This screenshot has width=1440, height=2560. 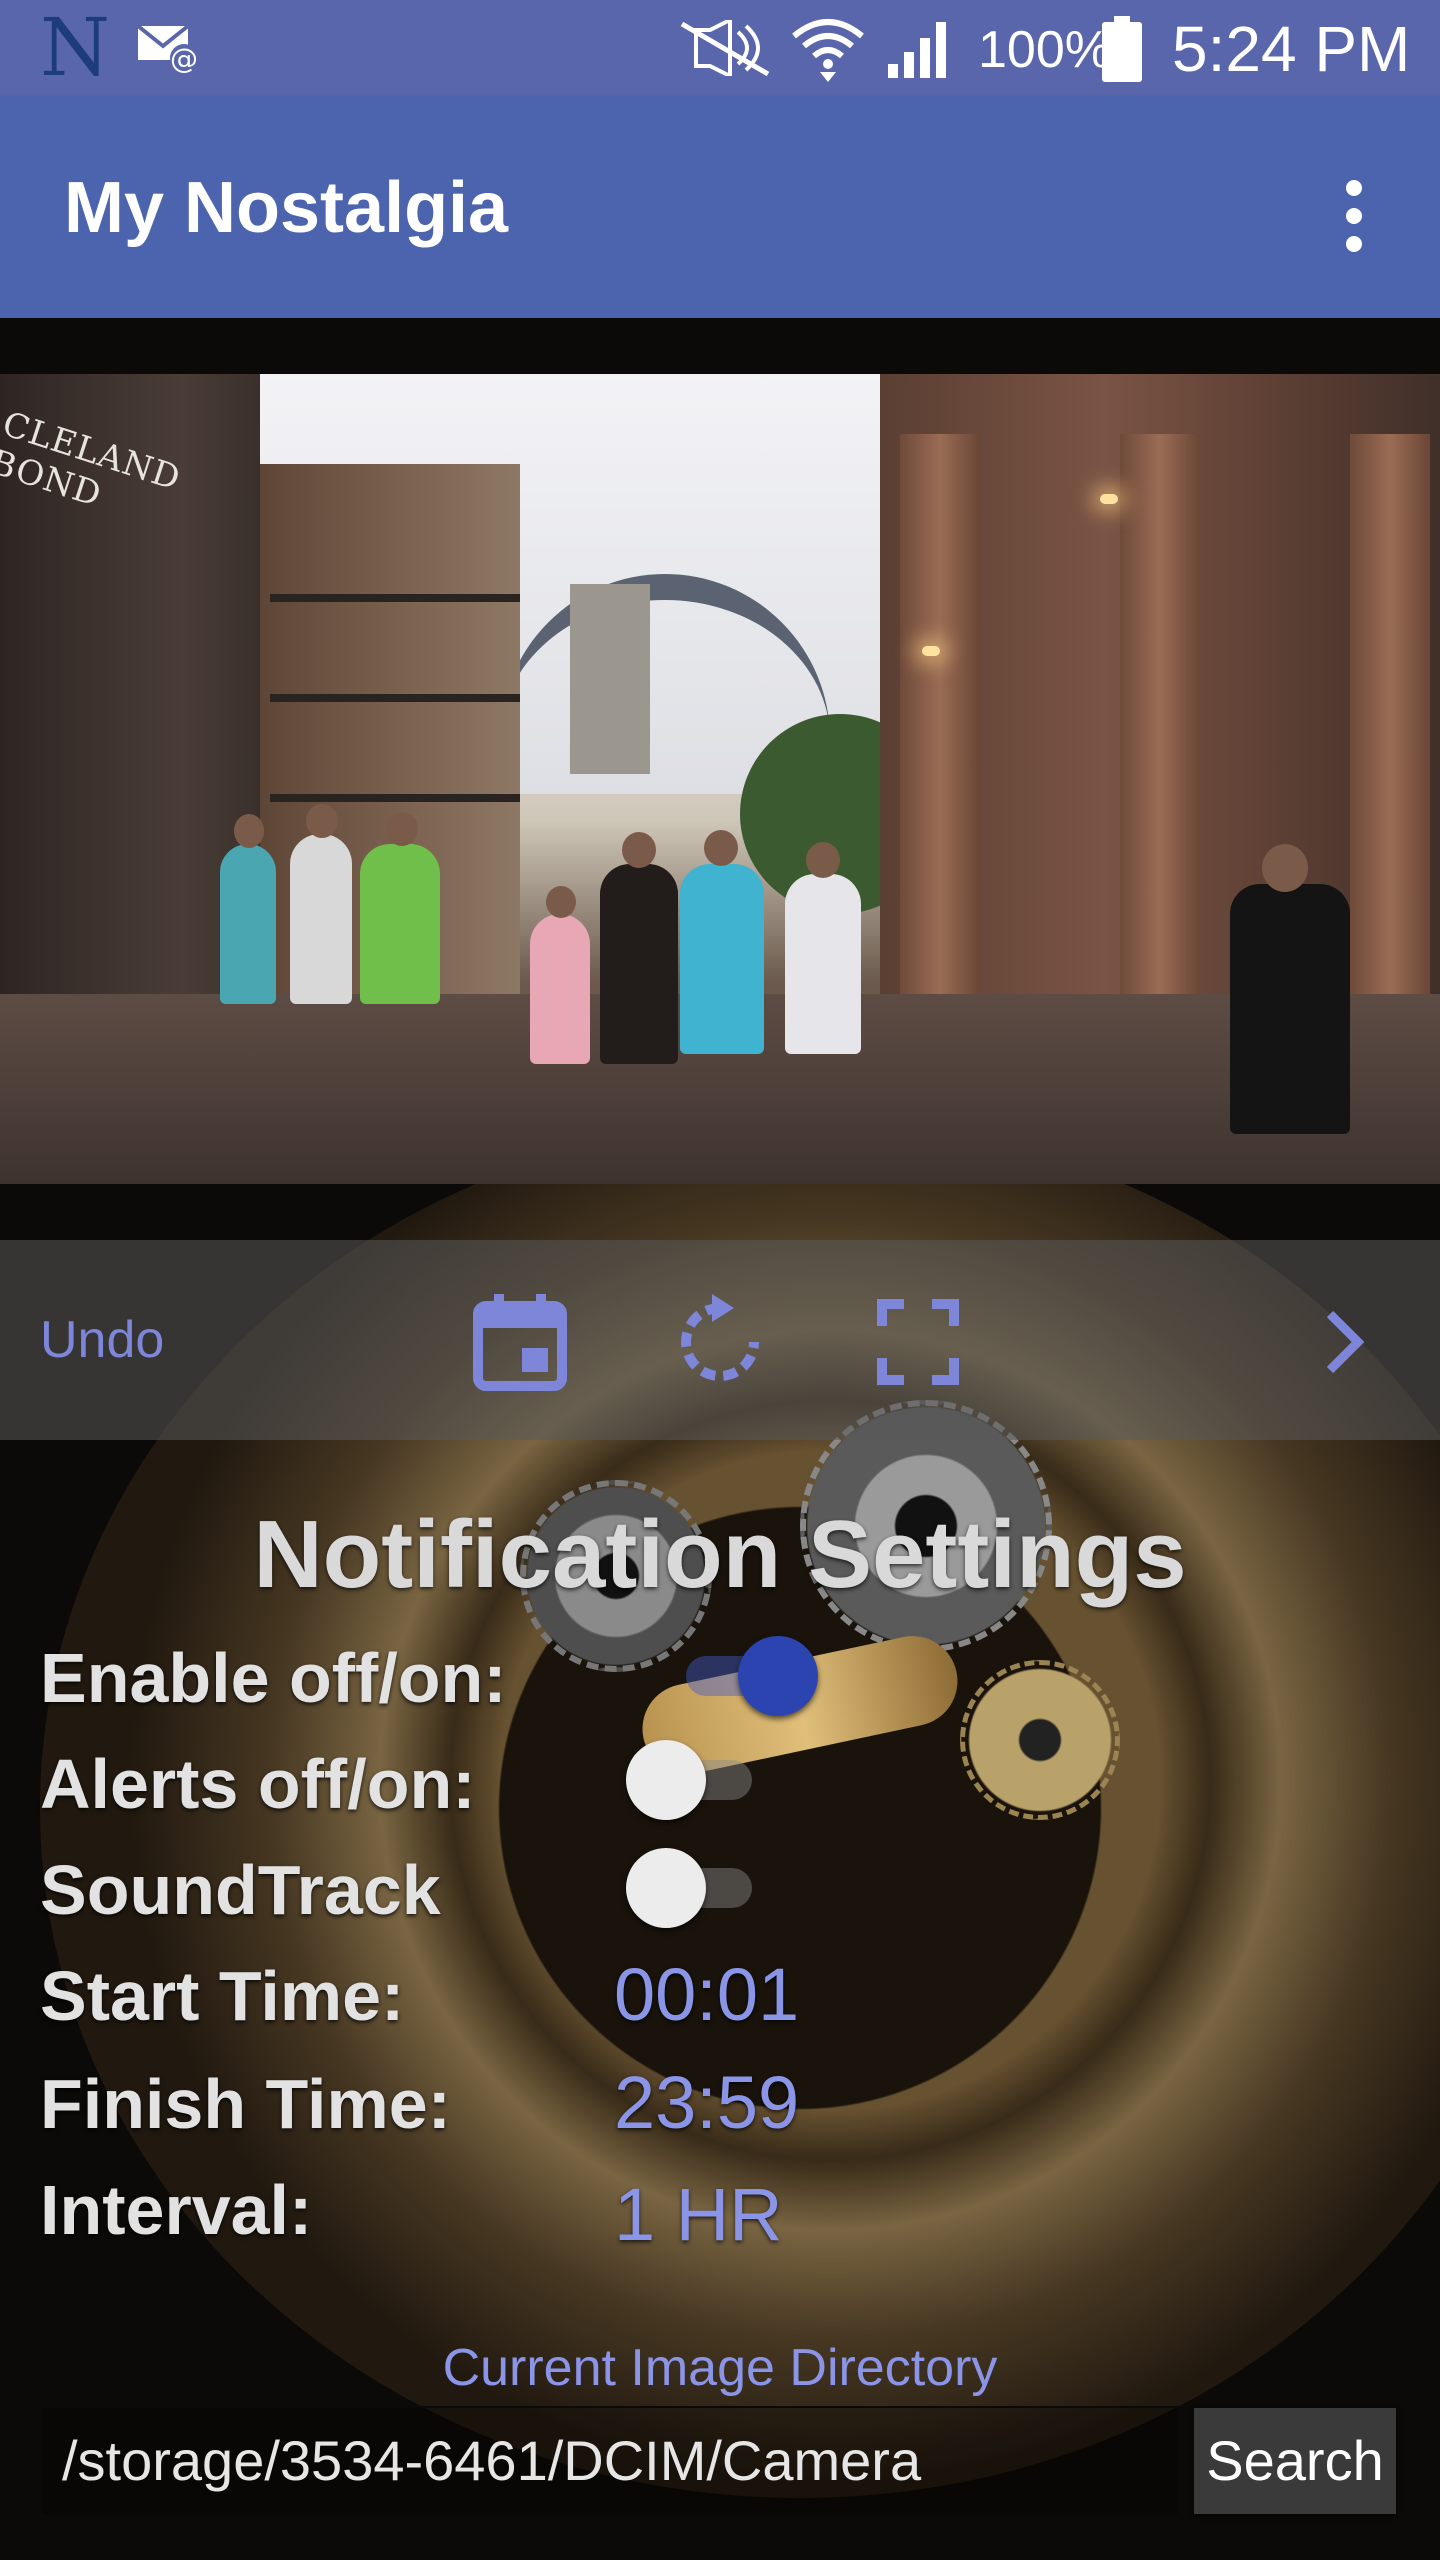 I want to click on search-button: Search, so click(x=1295, y=2461).